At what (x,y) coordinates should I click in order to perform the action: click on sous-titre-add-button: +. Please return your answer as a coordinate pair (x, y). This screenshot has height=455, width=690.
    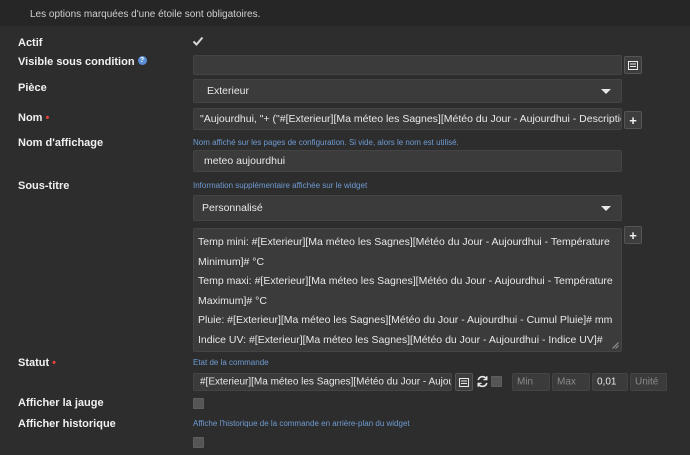
    Looking at the image, I should click on (633, 235).